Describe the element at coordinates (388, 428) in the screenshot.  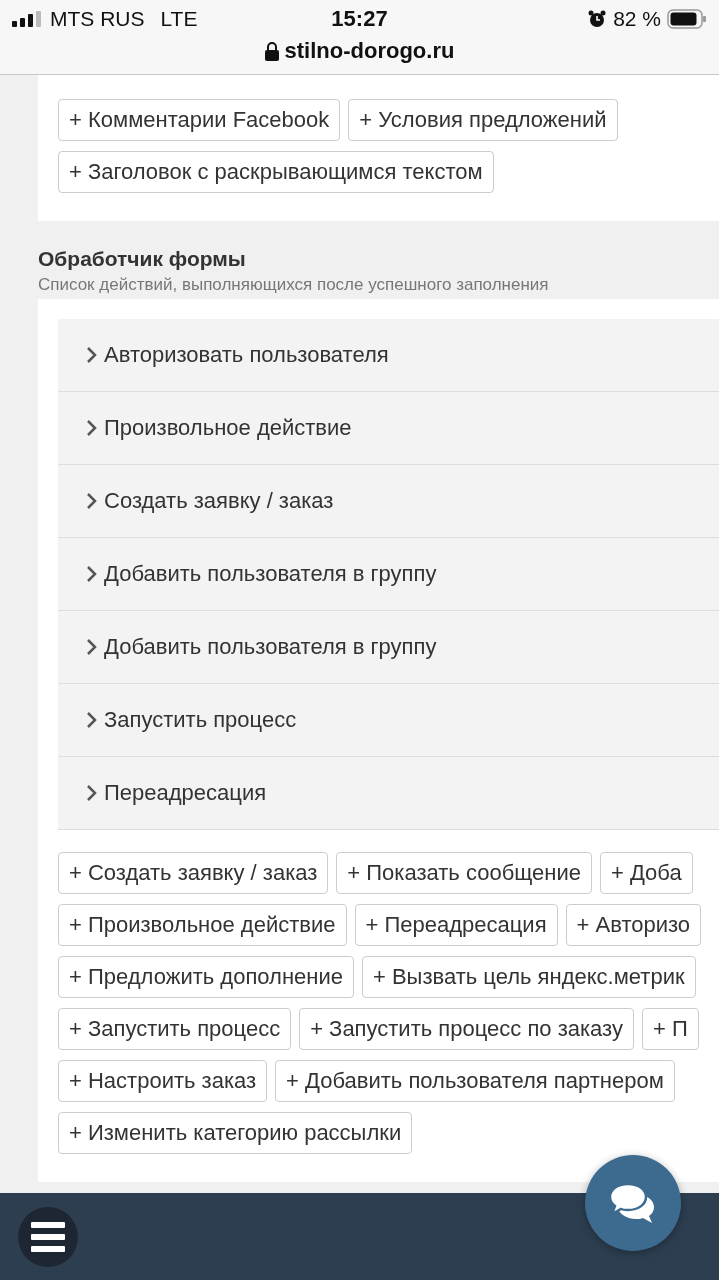
I see `action-item: Произвольное действие` at that location.